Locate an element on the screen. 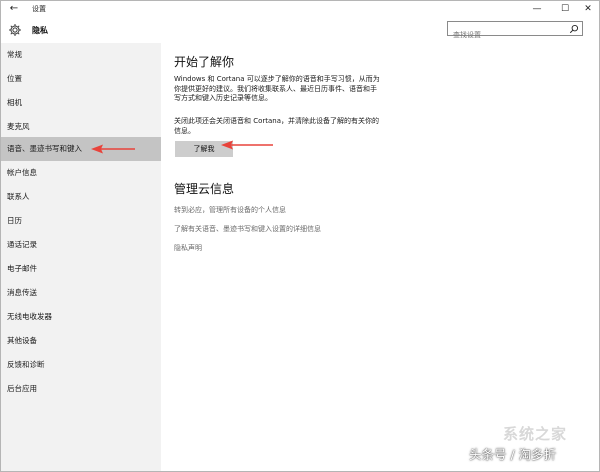 The image size is (600, 472). sidebar-item-messaging: 消息传送 is located at coordinates (81, 293).